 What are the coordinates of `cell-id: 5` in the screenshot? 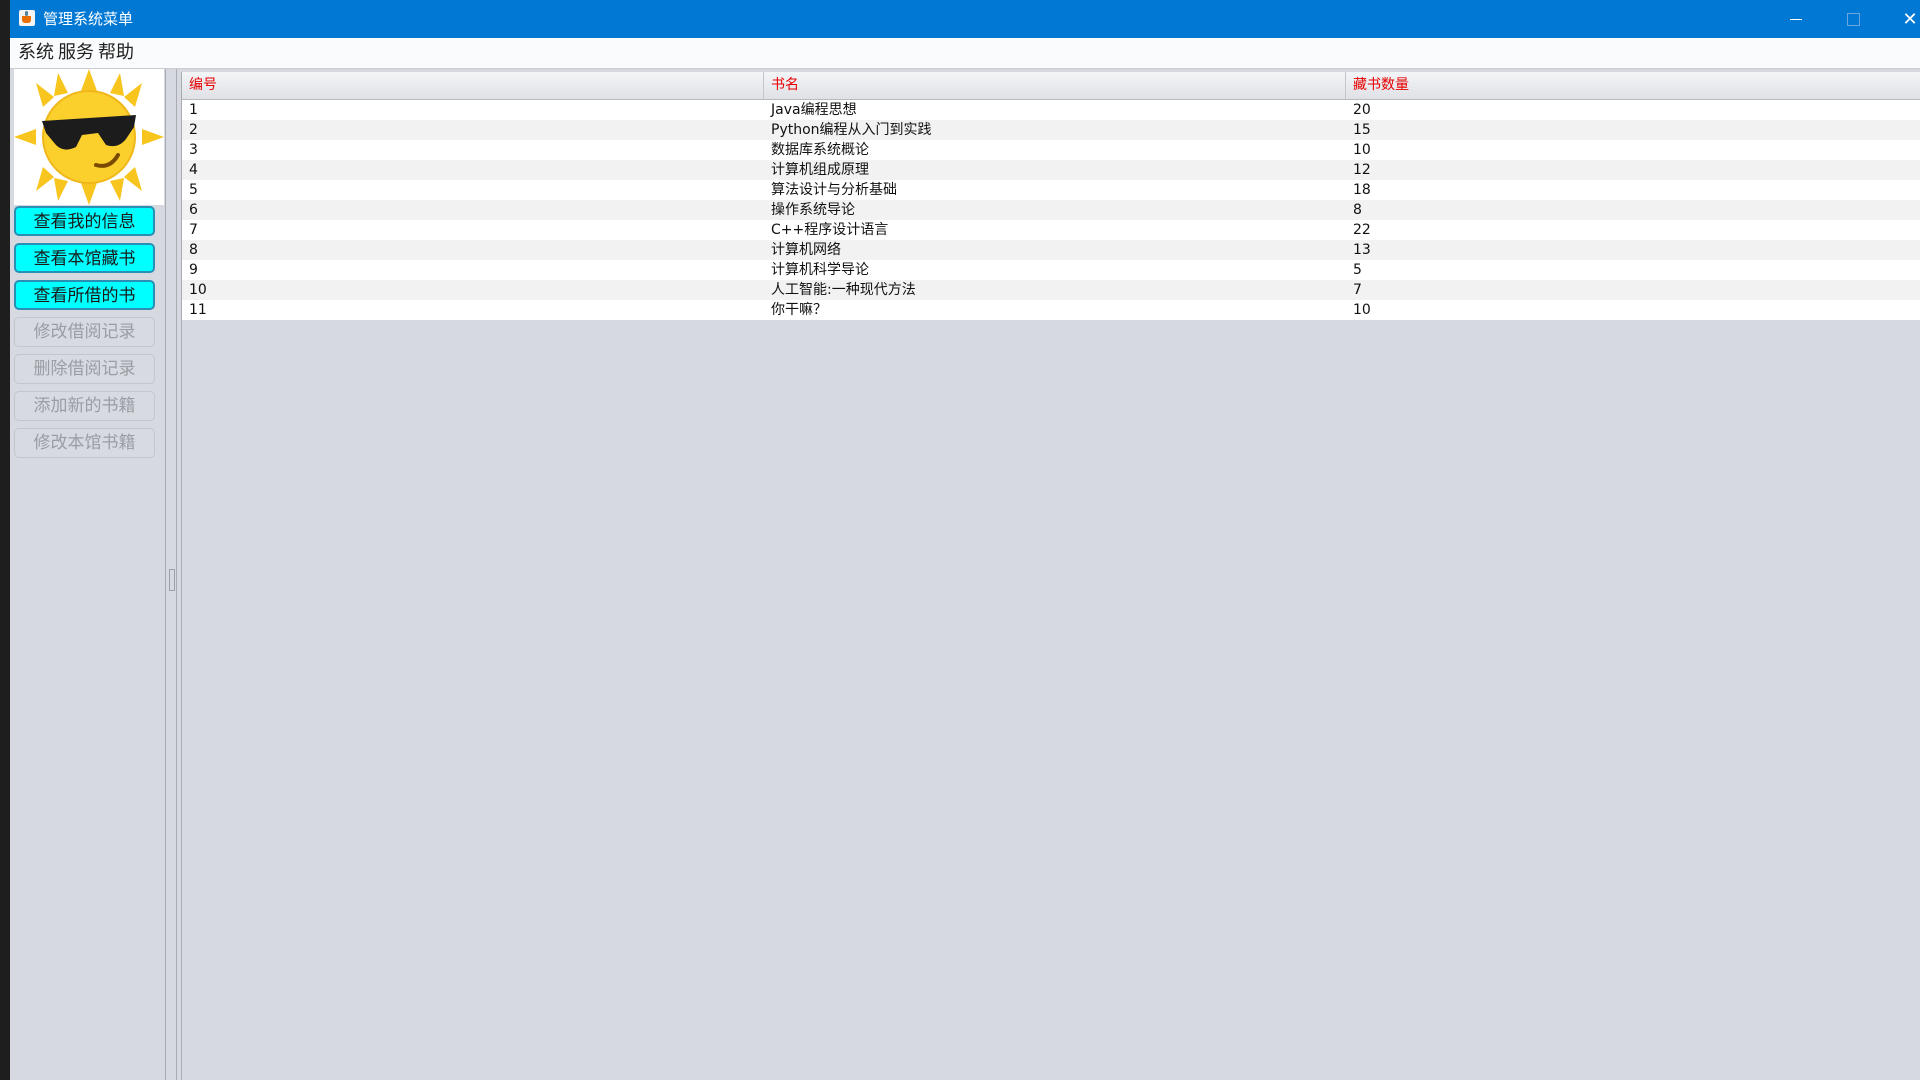 It's located at (193, 190).